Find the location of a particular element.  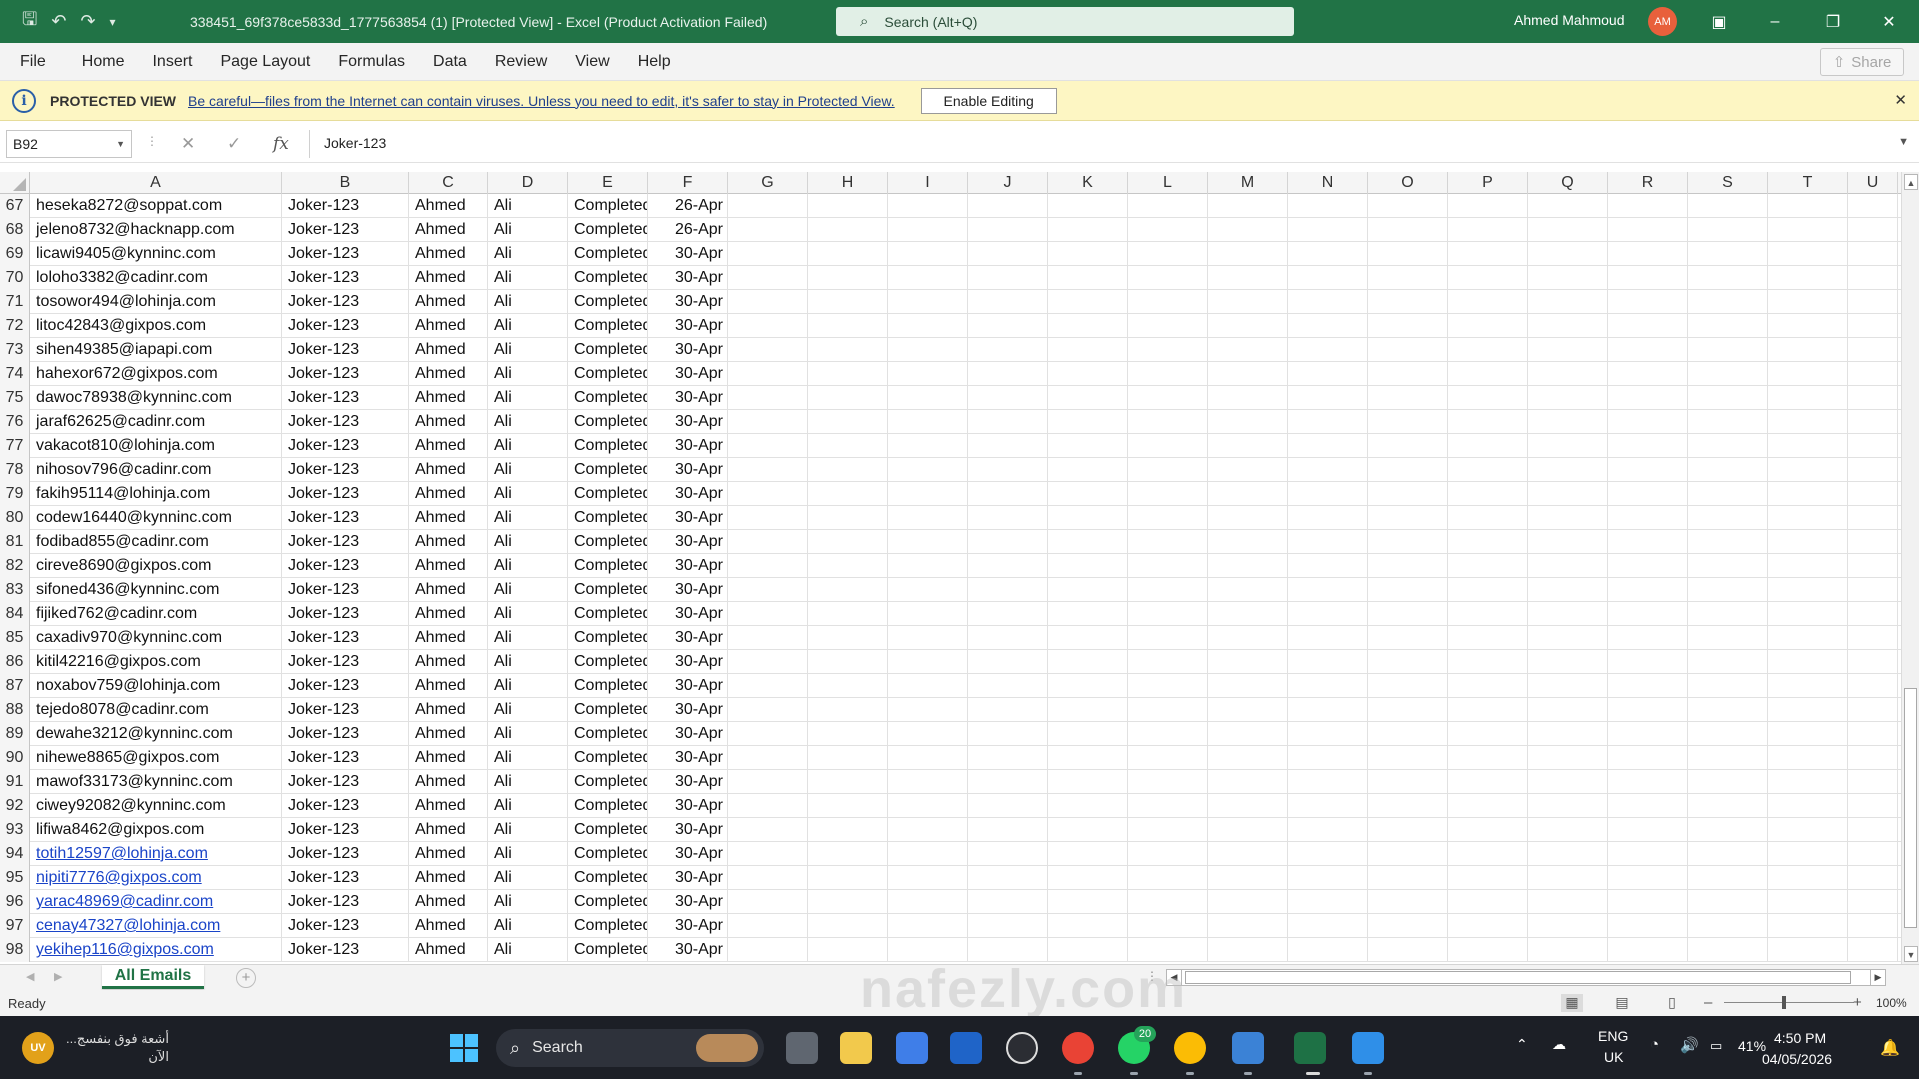

cell-a: hahexor672@gixpos.com is located at coordinates (156, 374).